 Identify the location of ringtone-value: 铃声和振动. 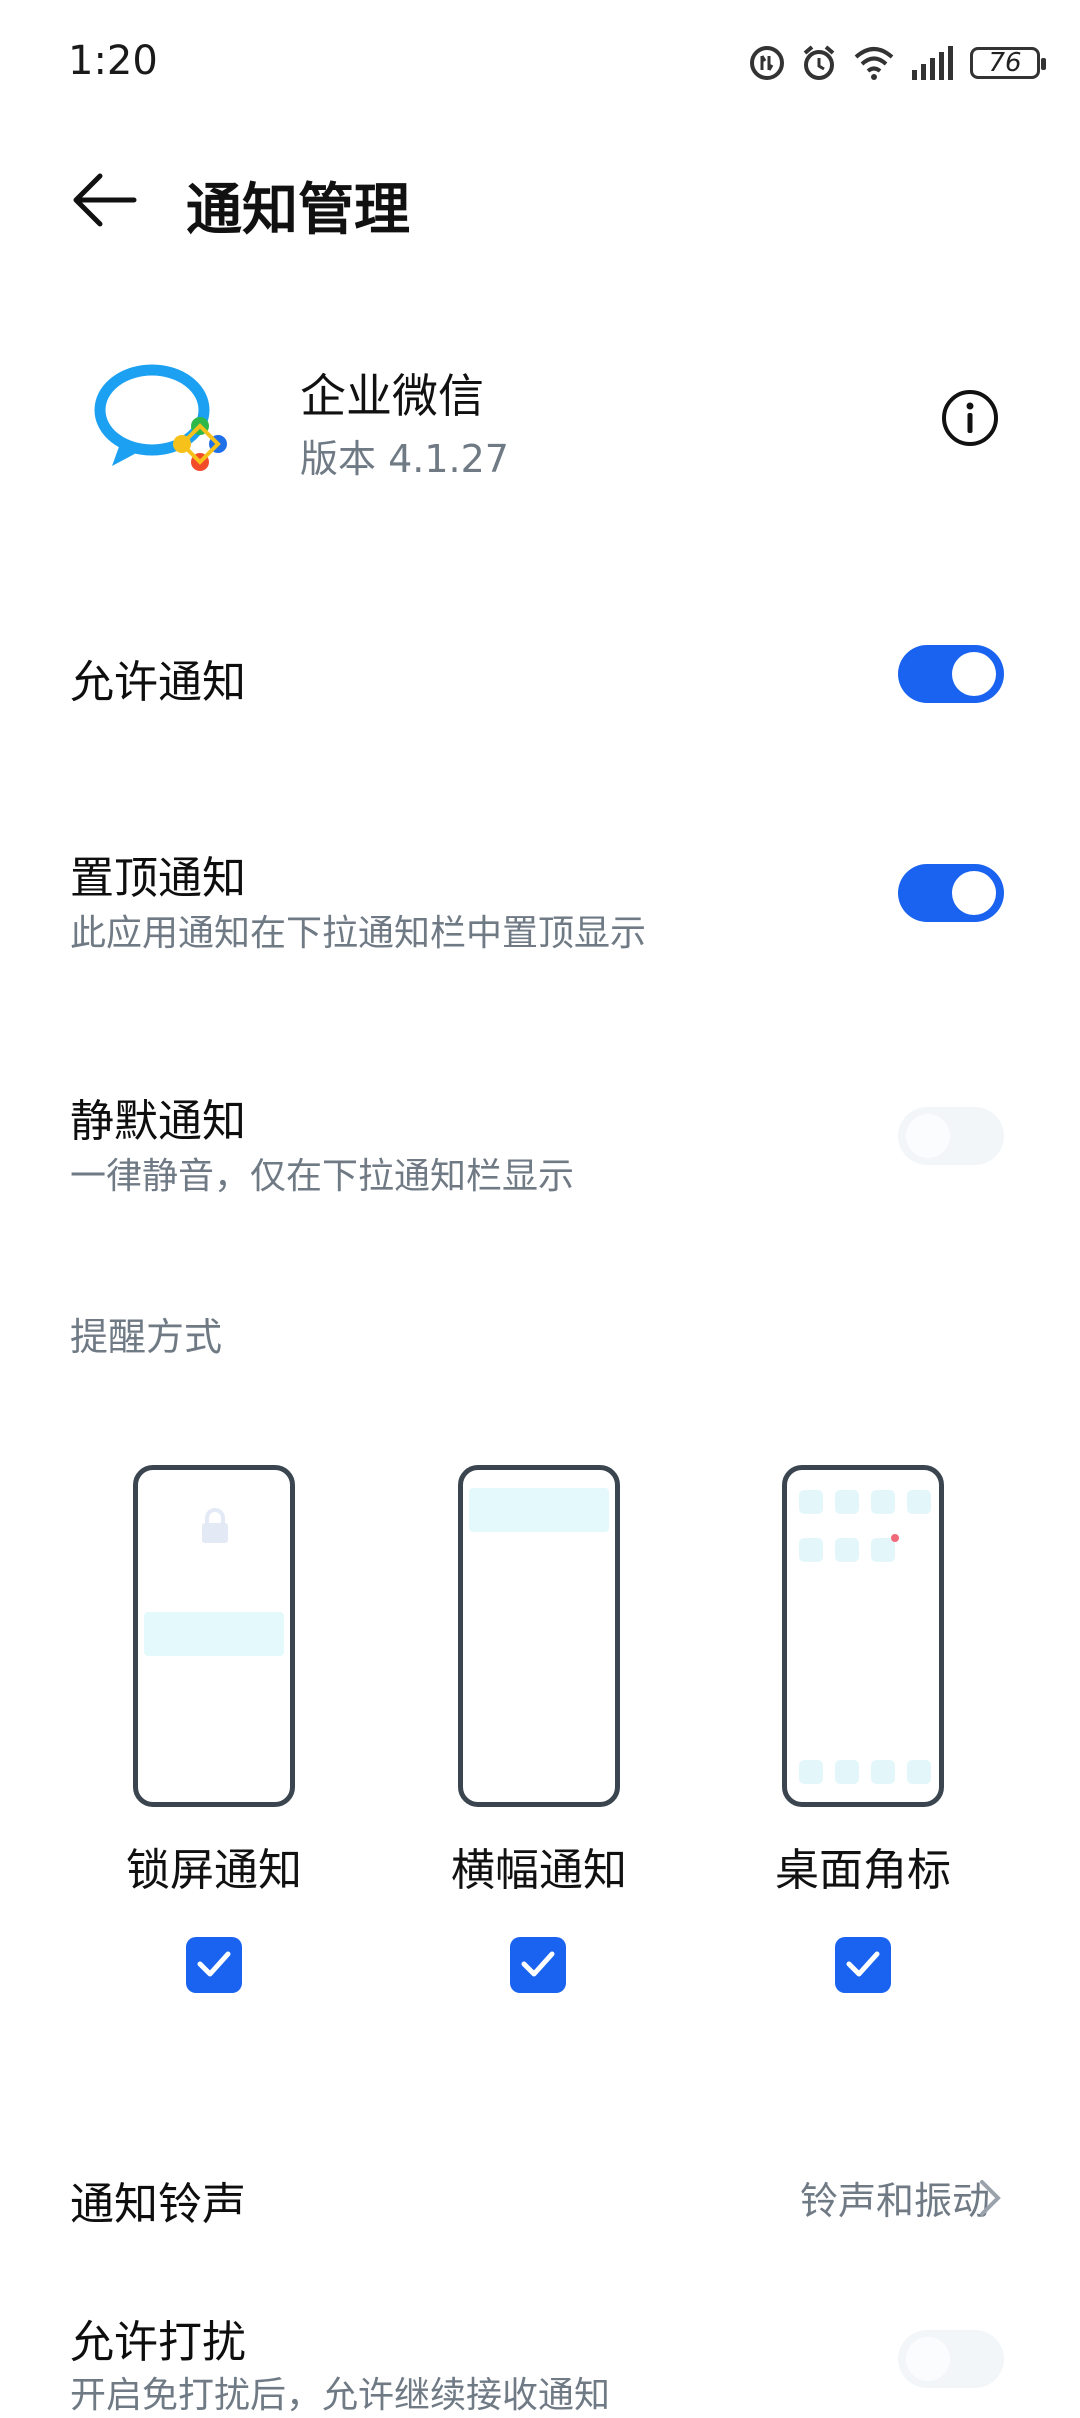
(895, 2197).